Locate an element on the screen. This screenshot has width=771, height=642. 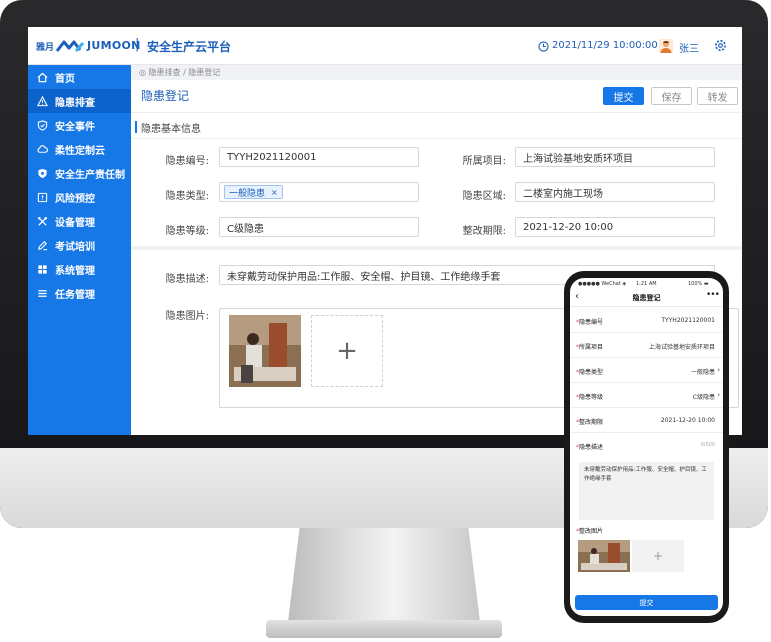
grid-icon is located at coordinates (42, 269).